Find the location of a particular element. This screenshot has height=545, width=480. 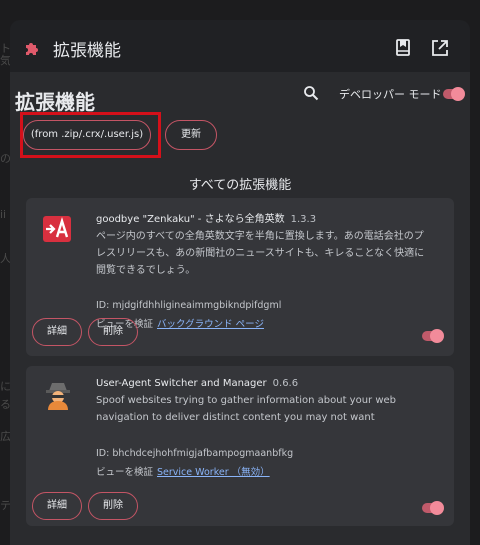

extension-name: goodbye "Zenkaku" - さよなら全角英数 1.3.3 is located at coordinates (206, 219).